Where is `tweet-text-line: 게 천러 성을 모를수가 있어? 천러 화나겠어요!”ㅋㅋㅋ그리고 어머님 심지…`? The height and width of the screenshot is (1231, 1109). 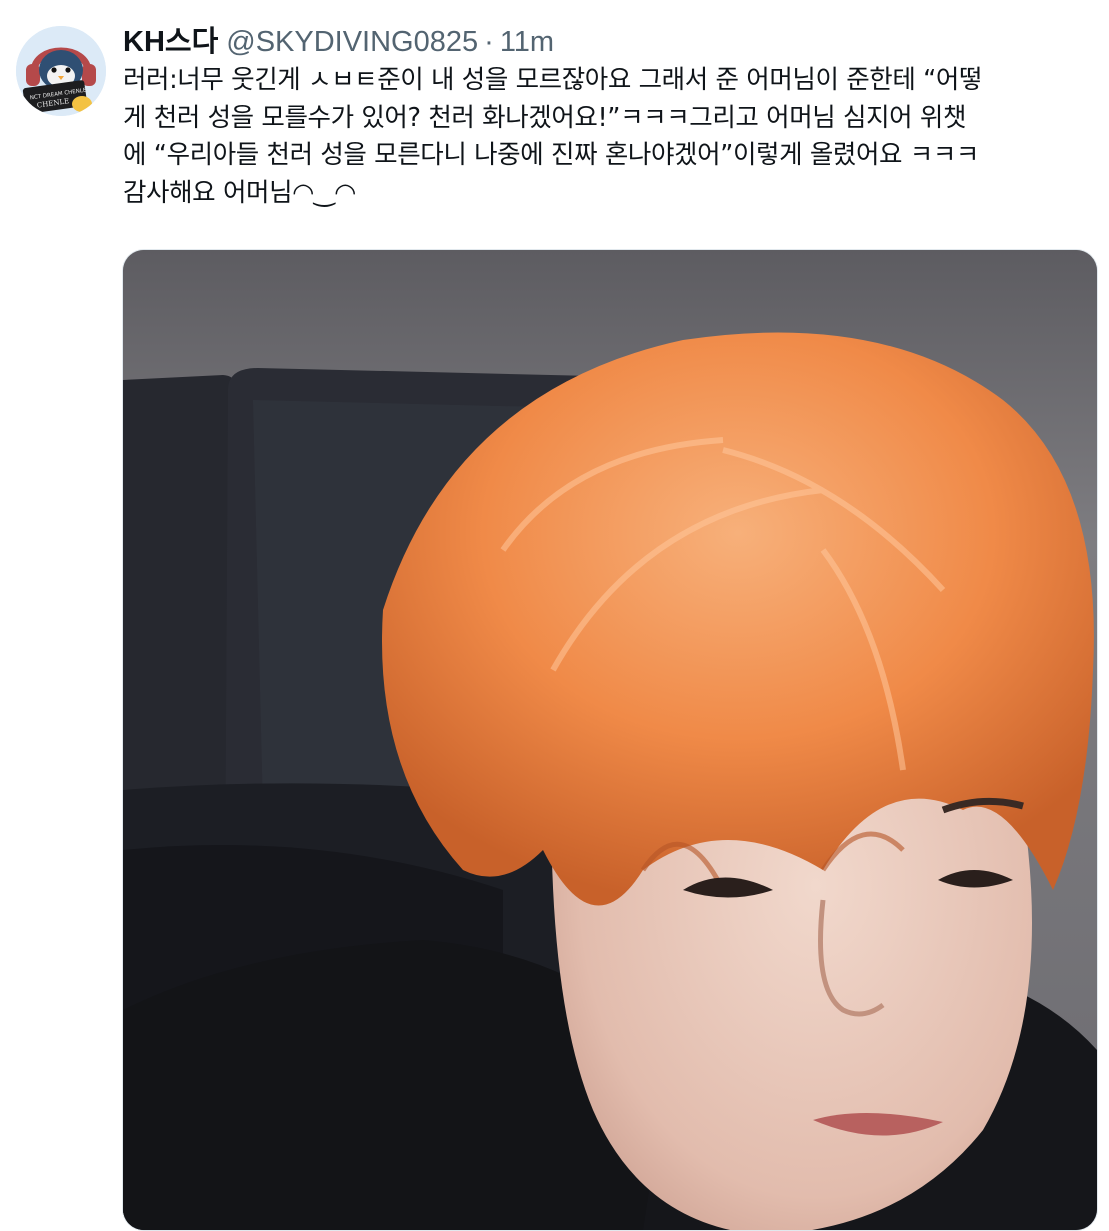 tweet-text-line: 게 천러 성을 모를수가 있어? 천러 화나겠어요!”ㅋㅋㅋ그리고 어머님 심지… is located at coordinates (545, 117).